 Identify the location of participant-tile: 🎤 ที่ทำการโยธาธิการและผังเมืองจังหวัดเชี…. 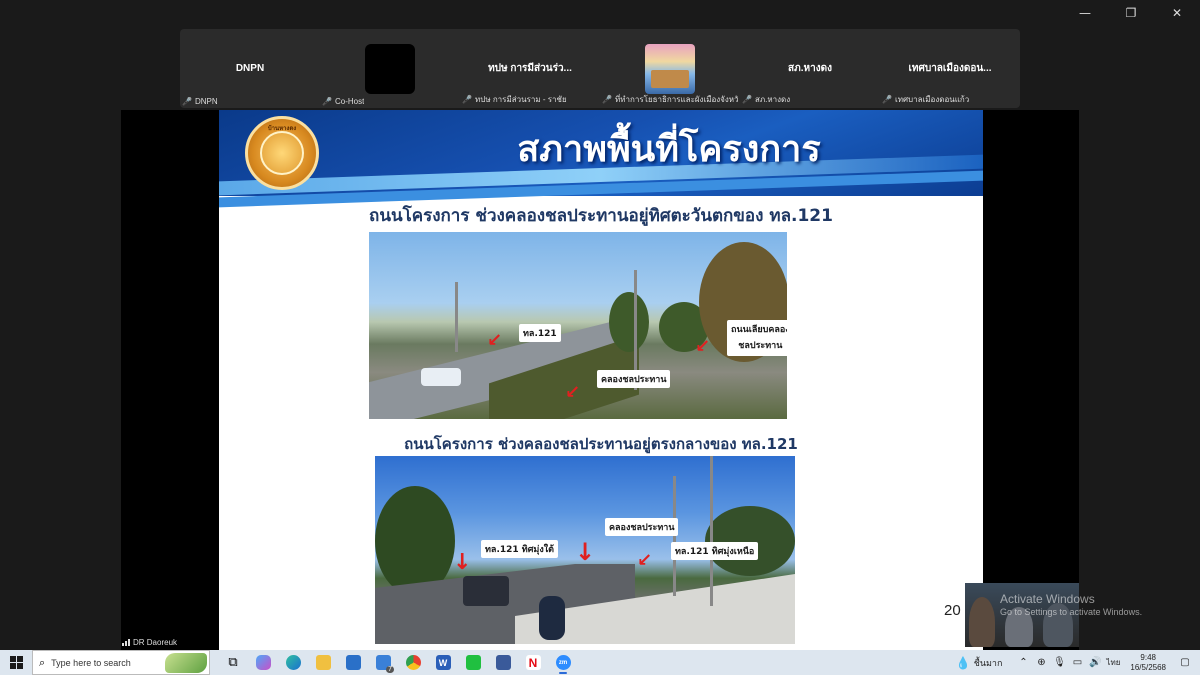
(670, 68).